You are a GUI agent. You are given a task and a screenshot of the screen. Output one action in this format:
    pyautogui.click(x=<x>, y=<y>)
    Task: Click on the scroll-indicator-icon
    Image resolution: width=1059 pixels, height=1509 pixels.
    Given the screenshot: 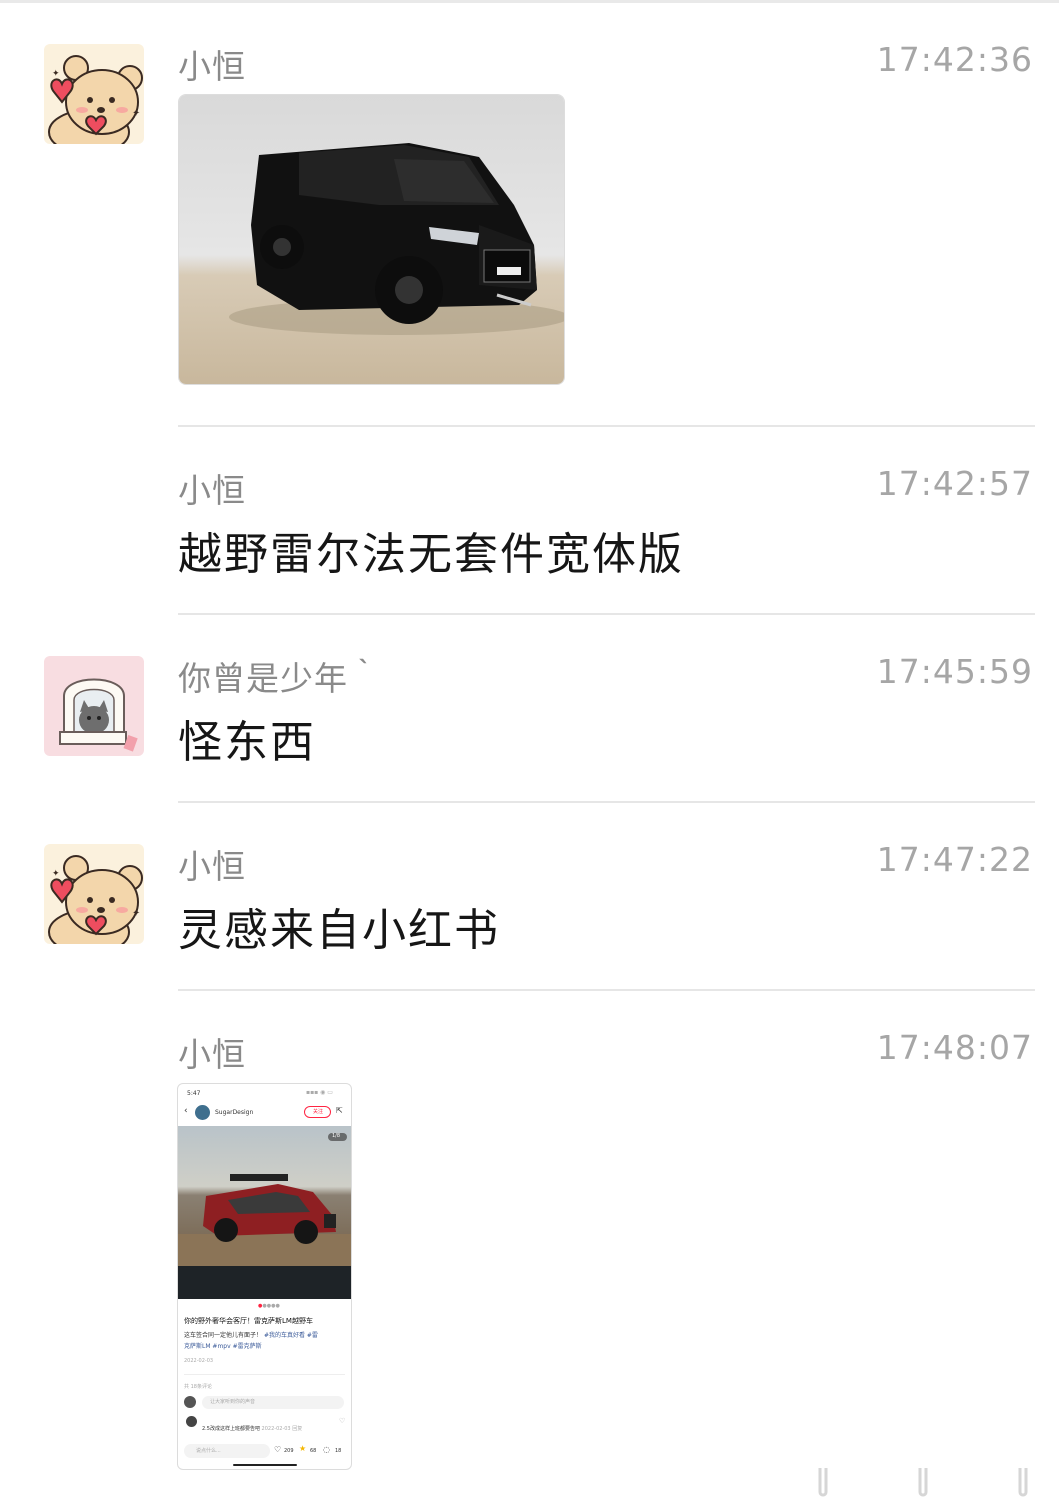 What is the action you would take?
    pyautogui.click(x=923, y=1482)
    